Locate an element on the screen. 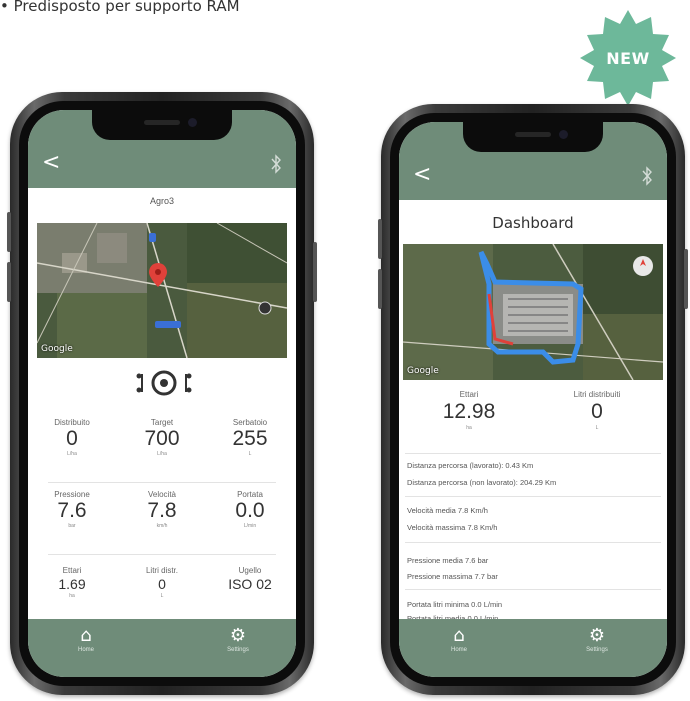  stat-pressione: Pressione 7.6 bar is located at coordinates (72, 509).